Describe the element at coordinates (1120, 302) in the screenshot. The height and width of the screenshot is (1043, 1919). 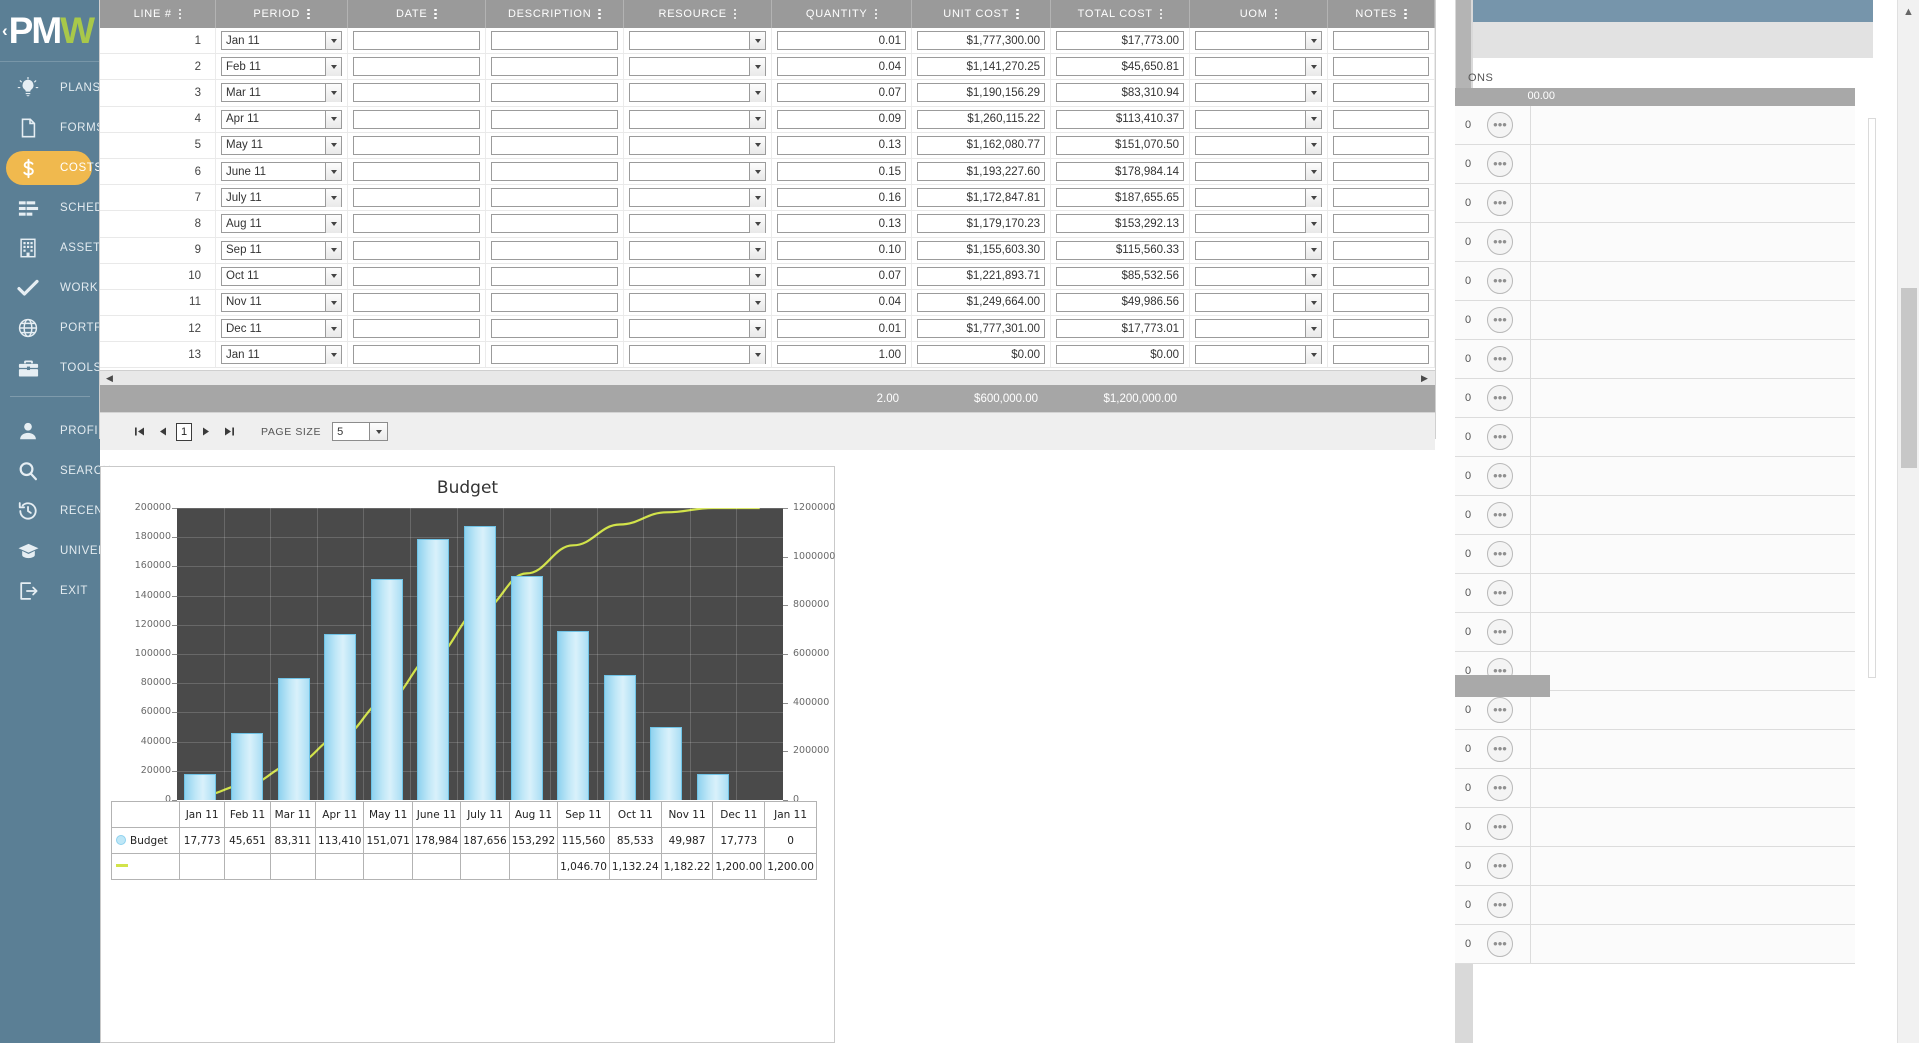
I see `cell-total-cost-input: $49,986.56` at that location.